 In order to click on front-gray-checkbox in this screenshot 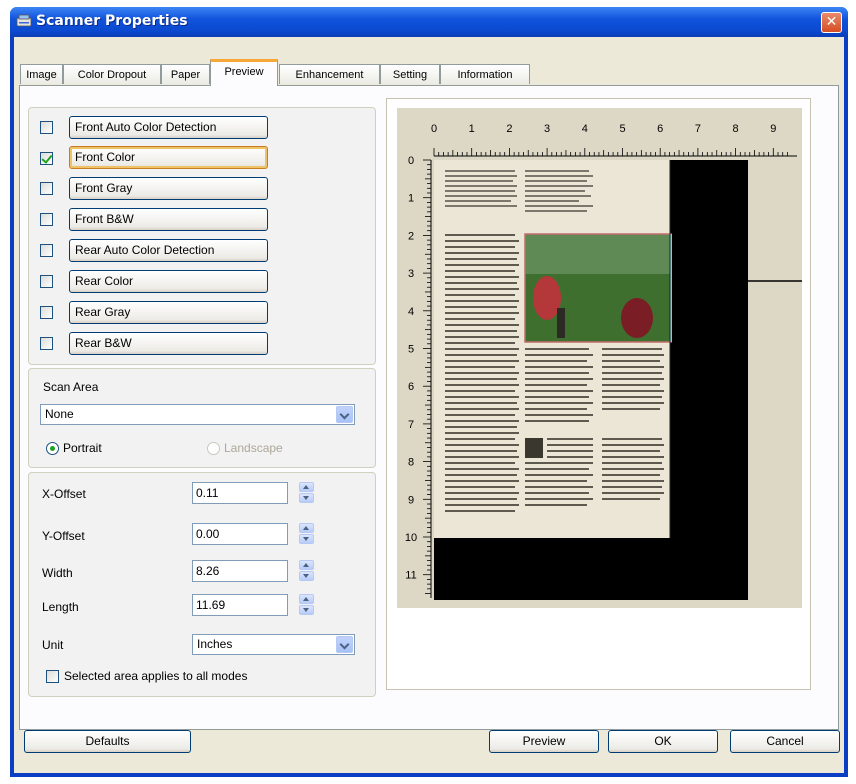, I will do `click(46, 188)`.